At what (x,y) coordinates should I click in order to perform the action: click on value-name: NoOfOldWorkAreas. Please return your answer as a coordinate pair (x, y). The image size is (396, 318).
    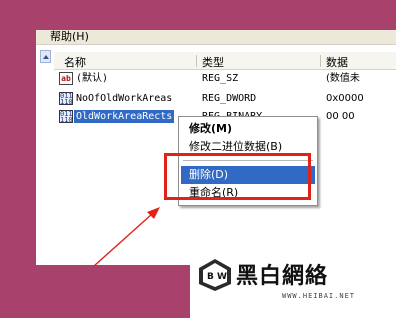
    Looking at the image, I should click on (124, 98).